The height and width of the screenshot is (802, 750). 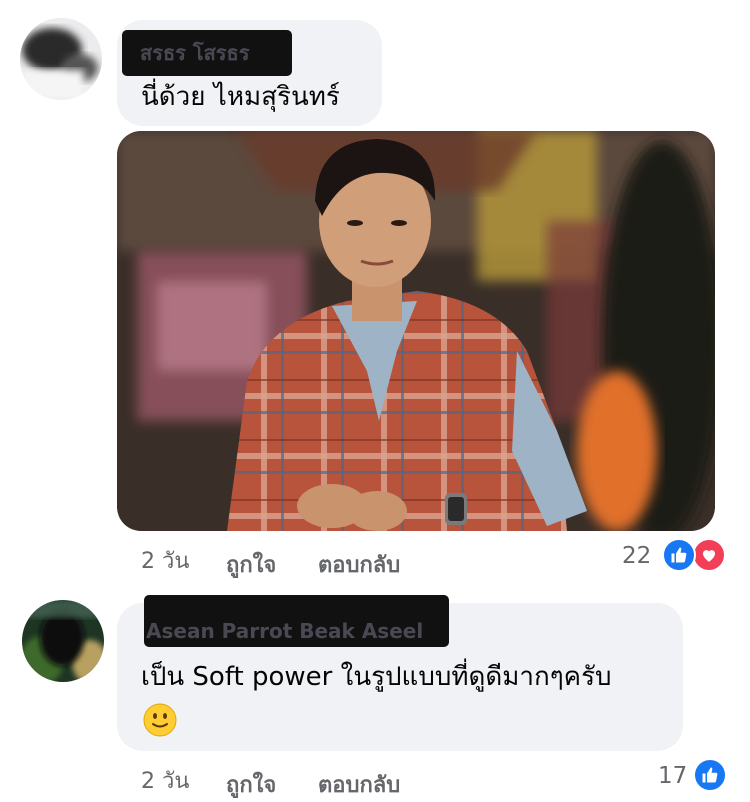 What do you see at coordinates (296, 621) in the screenshot?
I see `comment-author-name: Asean Parrot Beak Aseel` at bounding box center [296, 621].